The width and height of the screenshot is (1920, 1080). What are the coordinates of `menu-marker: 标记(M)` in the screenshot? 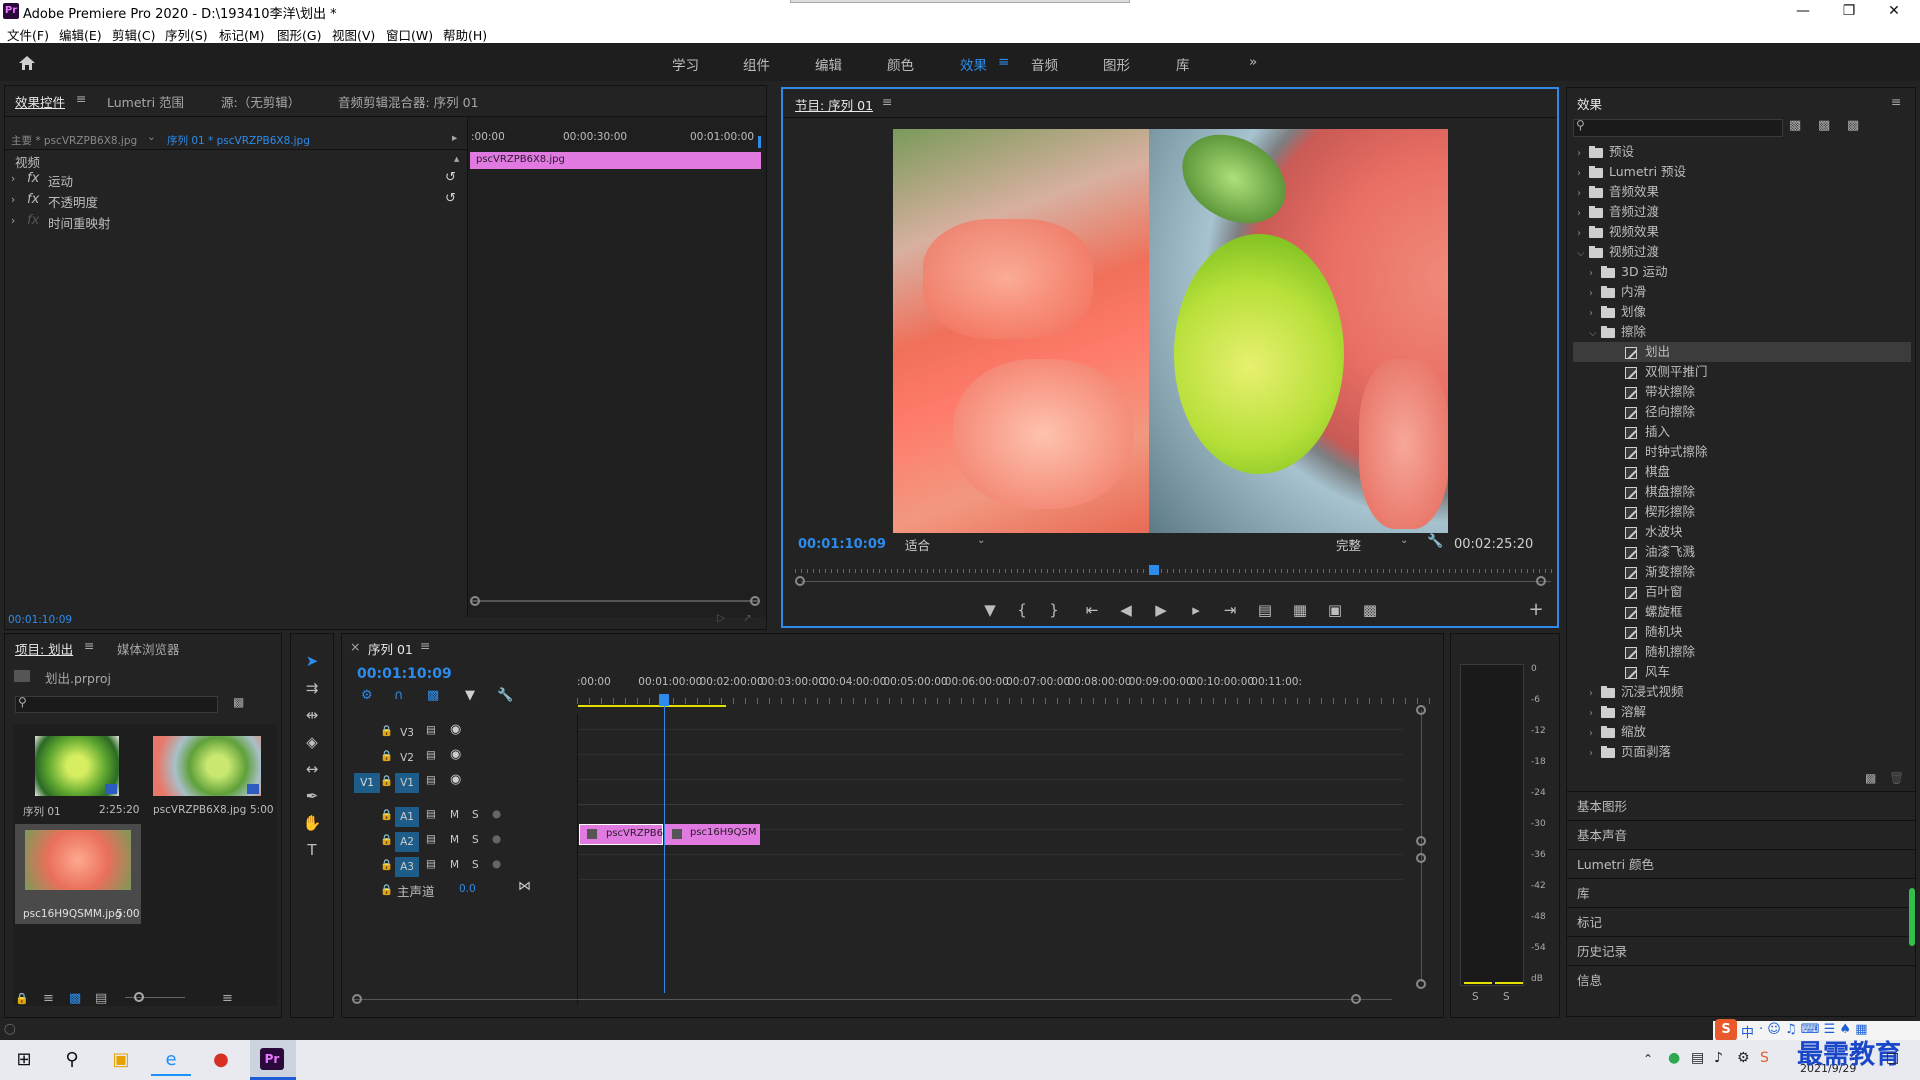 It's located at (242, 34).